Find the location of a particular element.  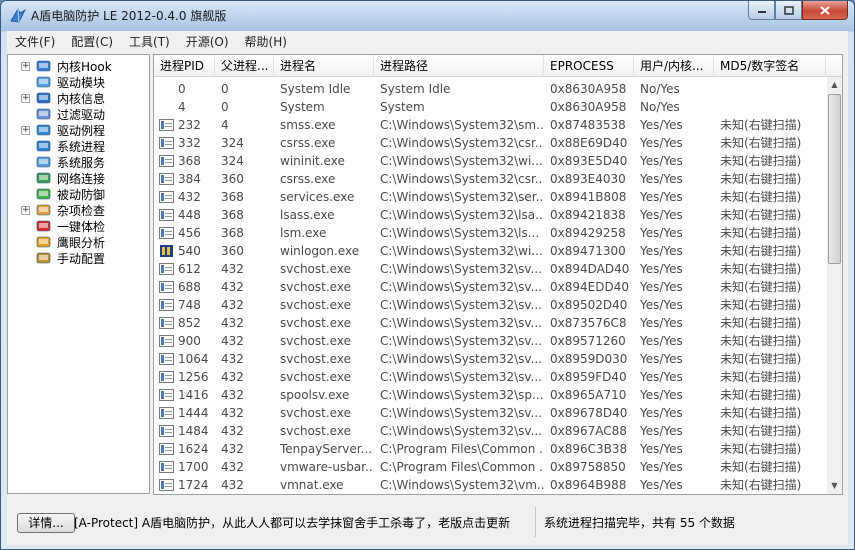

tree-item-label: 网络连接 is located at coordinates (81, 178).